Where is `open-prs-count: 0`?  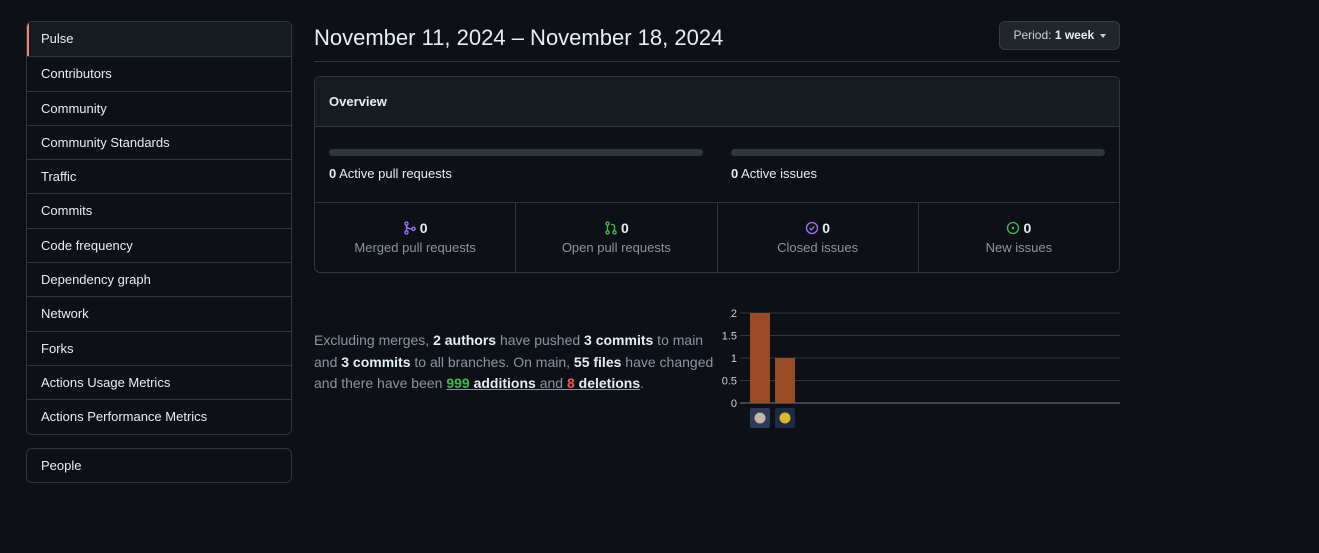
open-prs-count: 0 is located at coordinates (624, 228).